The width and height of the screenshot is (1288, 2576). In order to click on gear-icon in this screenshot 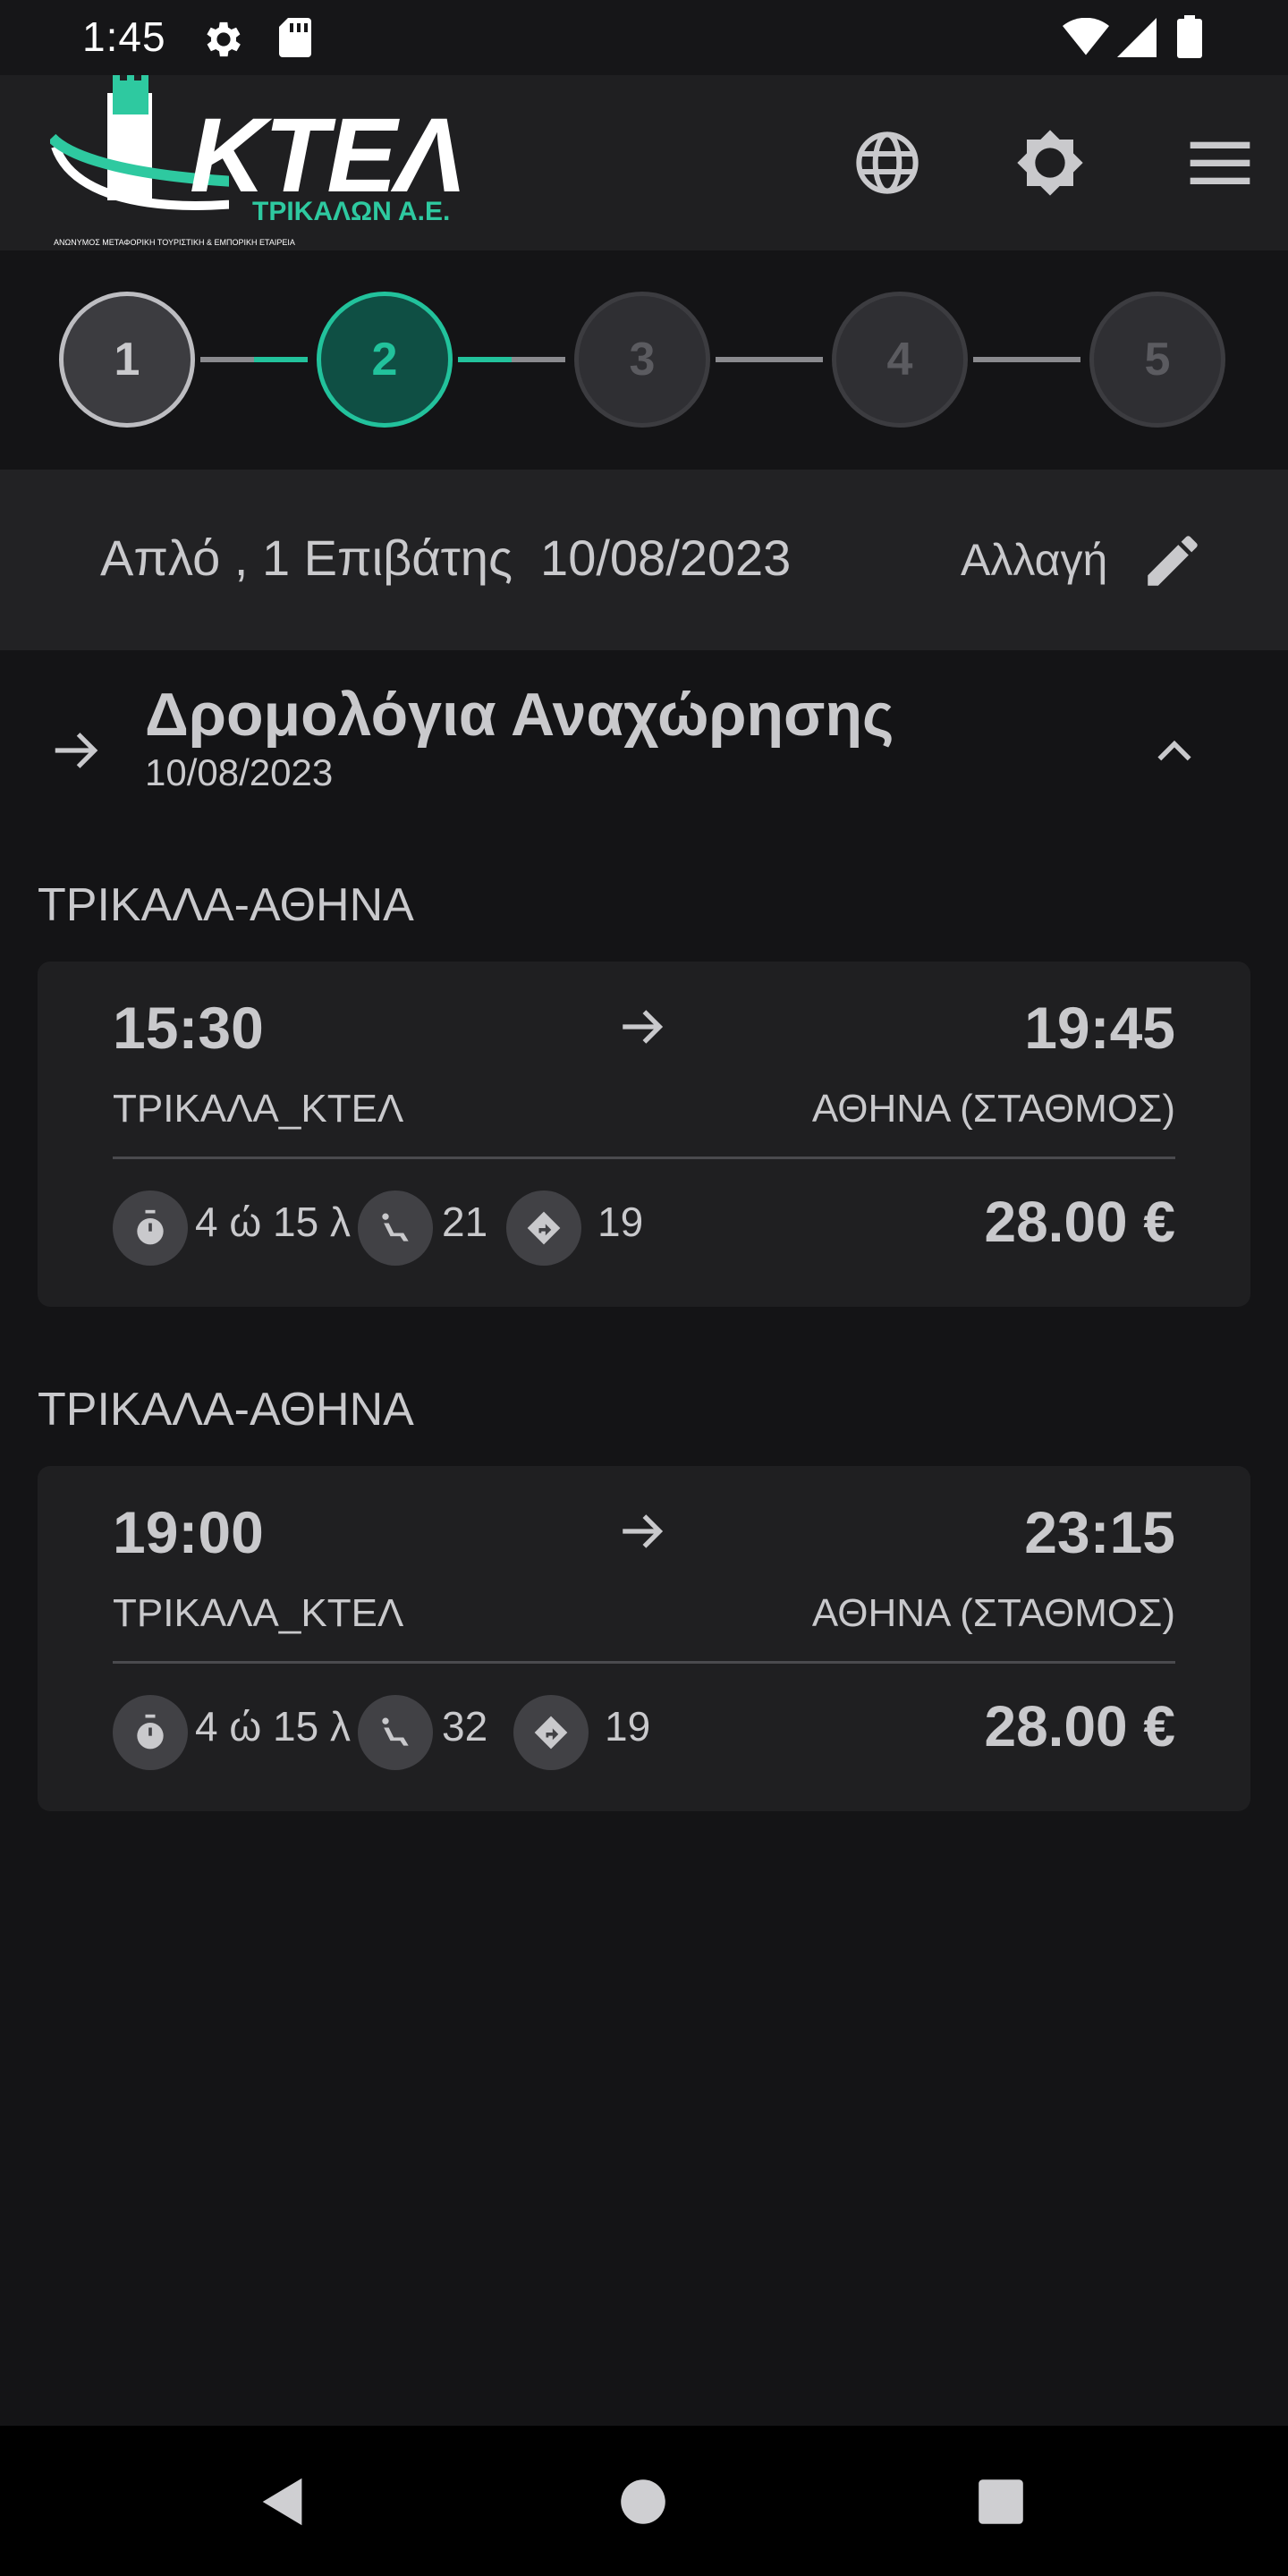, I will do `click(224, 39)`.